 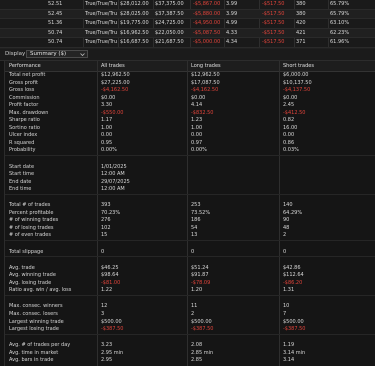 I want to click on summary-value: 54, so click(x=194, y=227).